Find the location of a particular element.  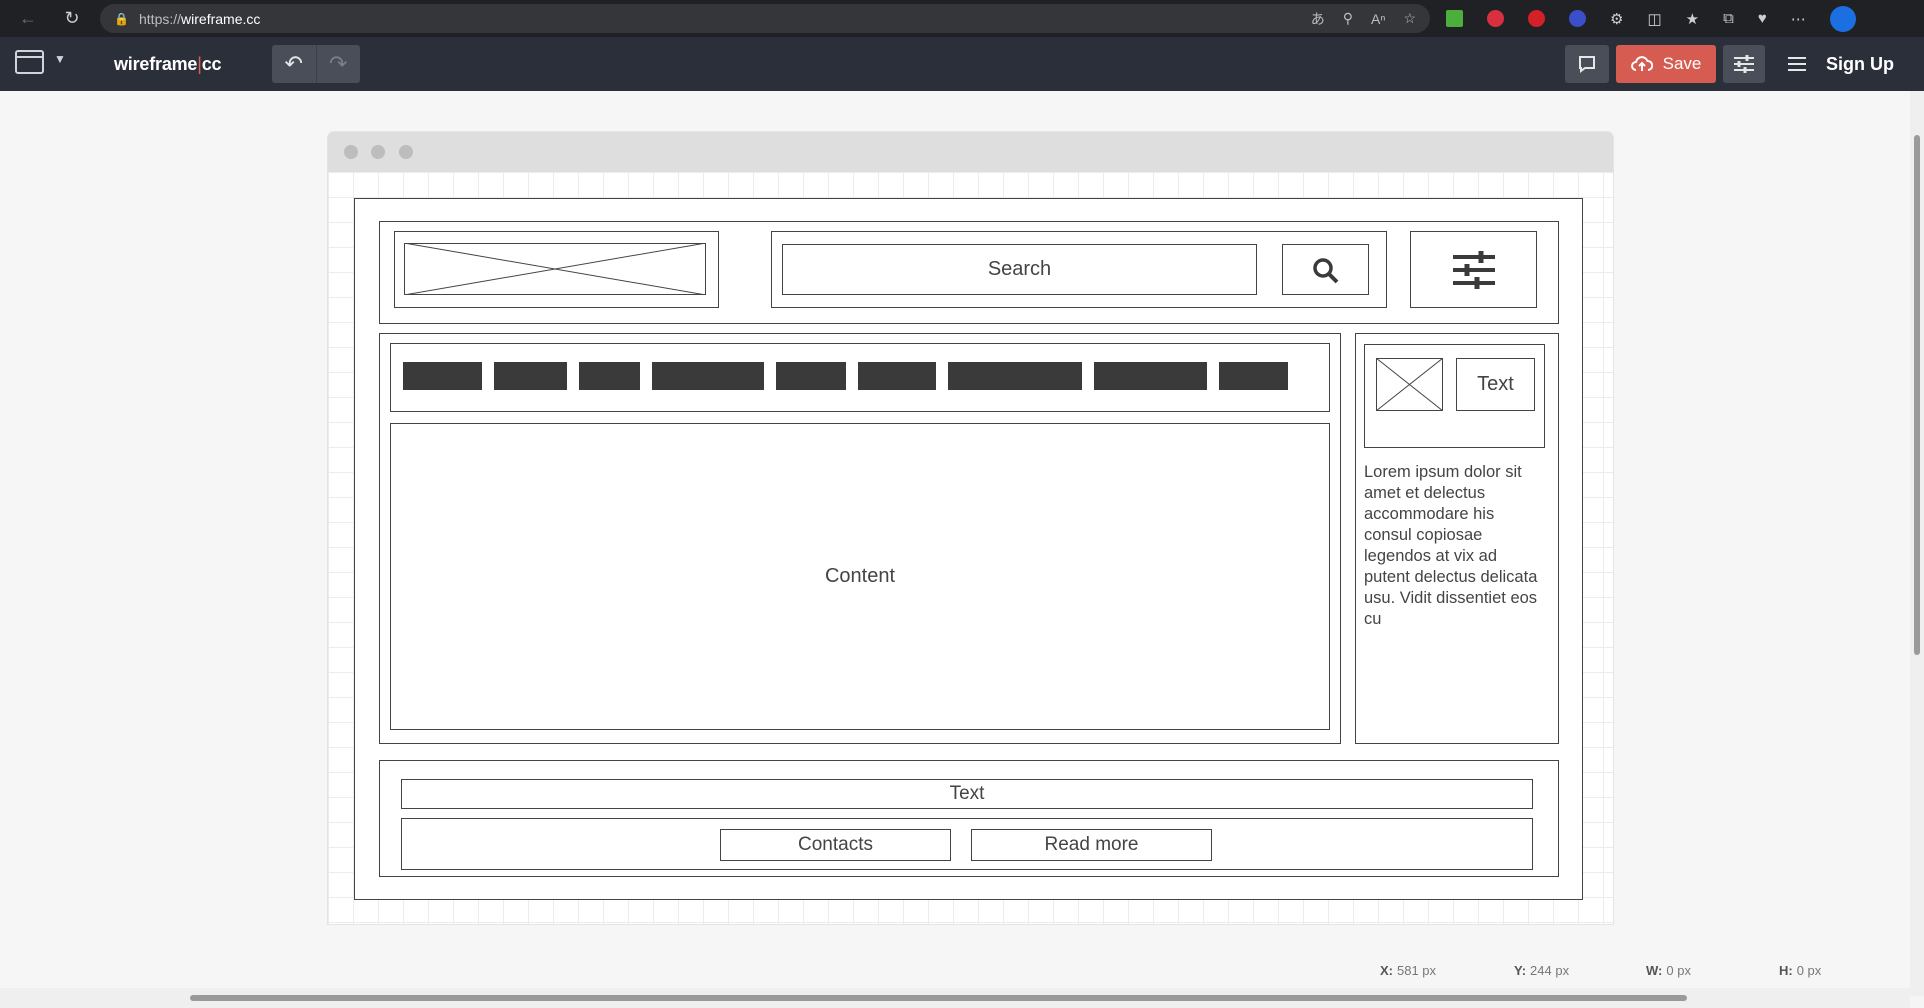

collections-icon: ⧉ is located at coordinates (1728, 18).